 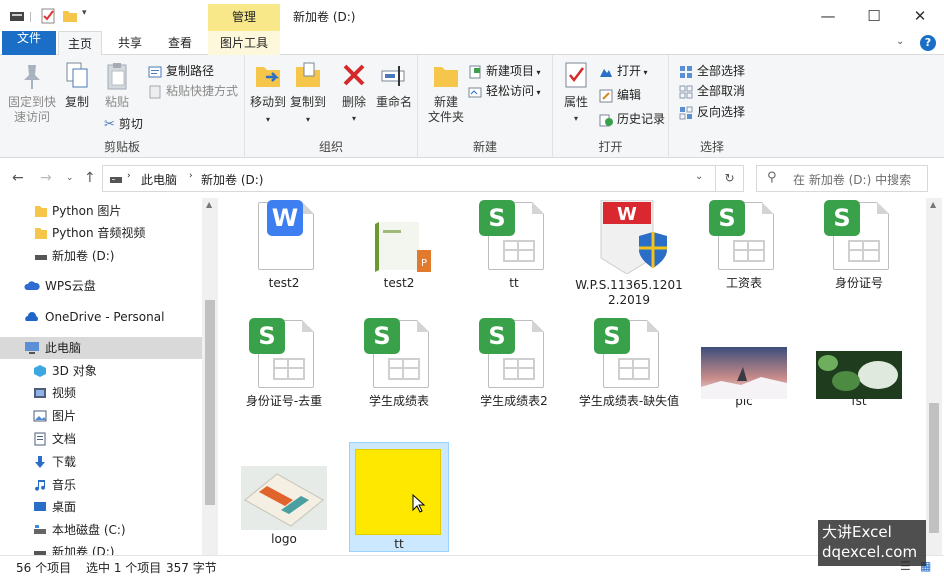 What do you see at coordinates (123, 124) in the screenshot?
I see `cut-button: ✂ 剪切` at bounding box center [123, 124].